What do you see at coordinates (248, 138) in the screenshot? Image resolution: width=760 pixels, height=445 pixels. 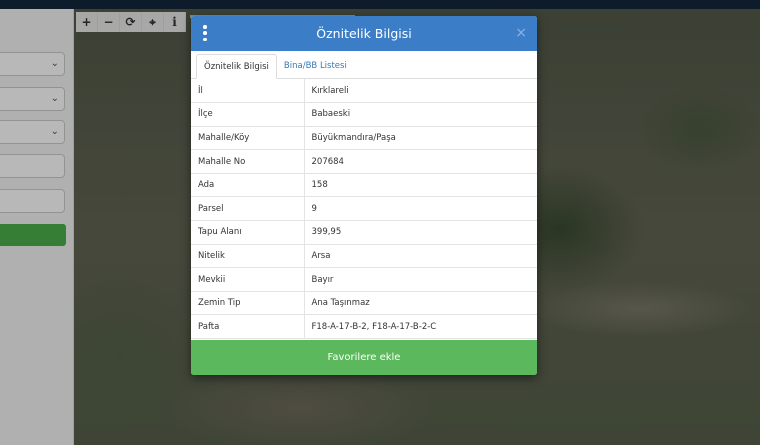 I see `attribute-key: Mahalle/Köy` at bounding box center [248, 138].